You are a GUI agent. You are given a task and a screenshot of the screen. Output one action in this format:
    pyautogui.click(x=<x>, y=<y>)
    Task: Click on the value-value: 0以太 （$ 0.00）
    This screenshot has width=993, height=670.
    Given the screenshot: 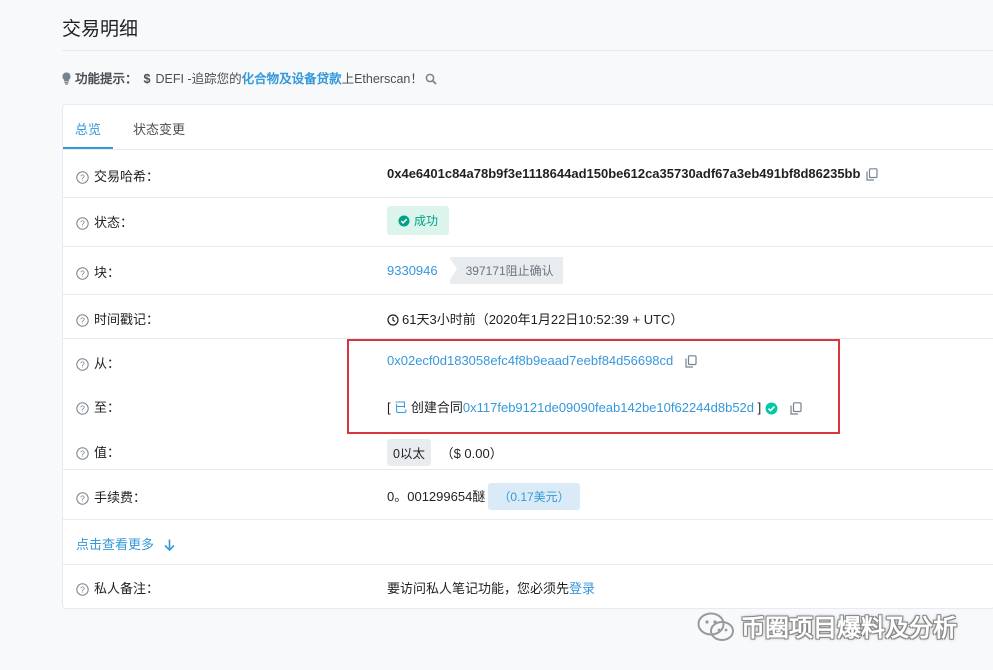 What is the action you would take?
    pyautogui.click(x=445, y=452)
    